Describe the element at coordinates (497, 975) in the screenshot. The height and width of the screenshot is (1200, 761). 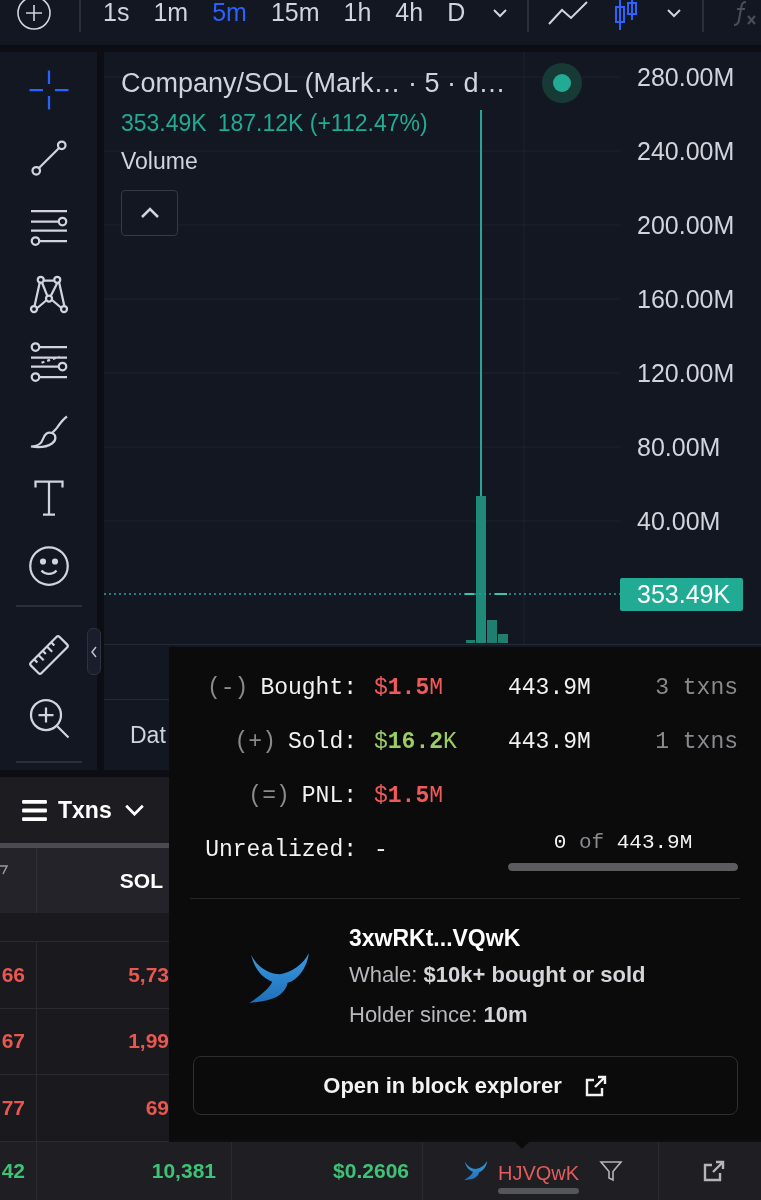
I see `wallet-info: Whale: $10k+ bought or sold` at that location.